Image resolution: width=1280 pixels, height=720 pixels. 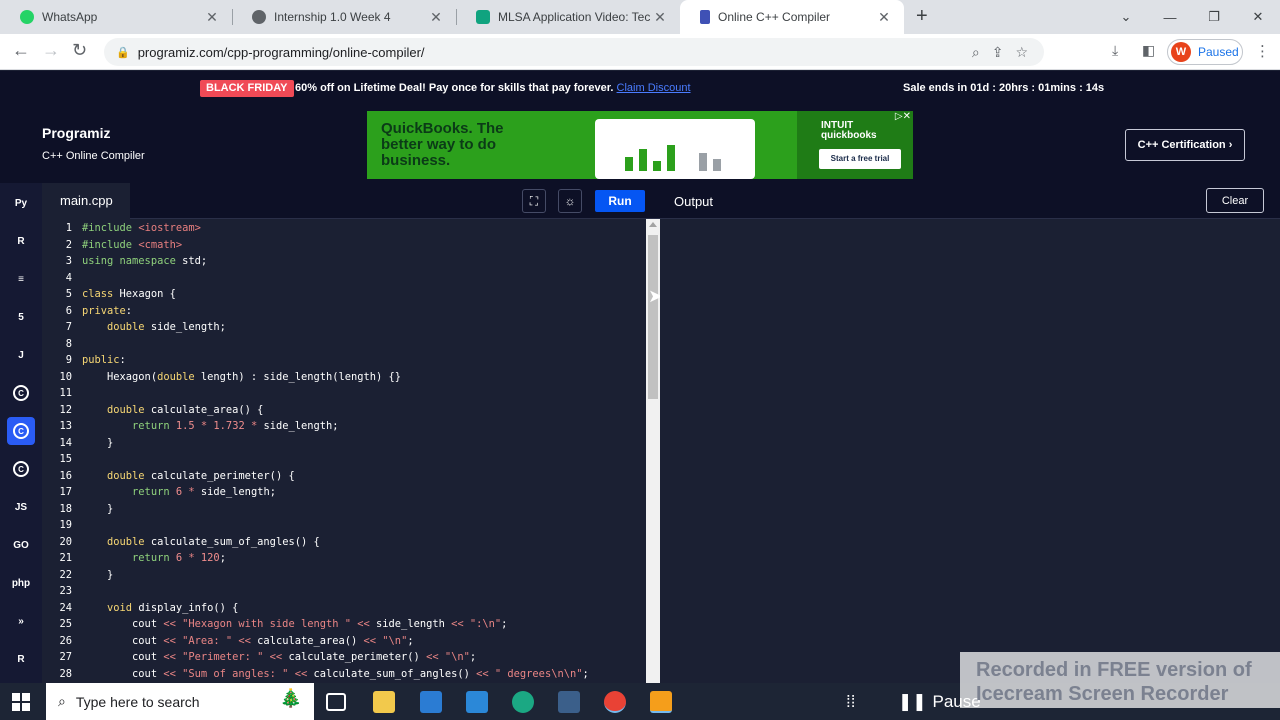 I want to click on holiday-tree-icon: 🎄, so click(x=290, y=698).